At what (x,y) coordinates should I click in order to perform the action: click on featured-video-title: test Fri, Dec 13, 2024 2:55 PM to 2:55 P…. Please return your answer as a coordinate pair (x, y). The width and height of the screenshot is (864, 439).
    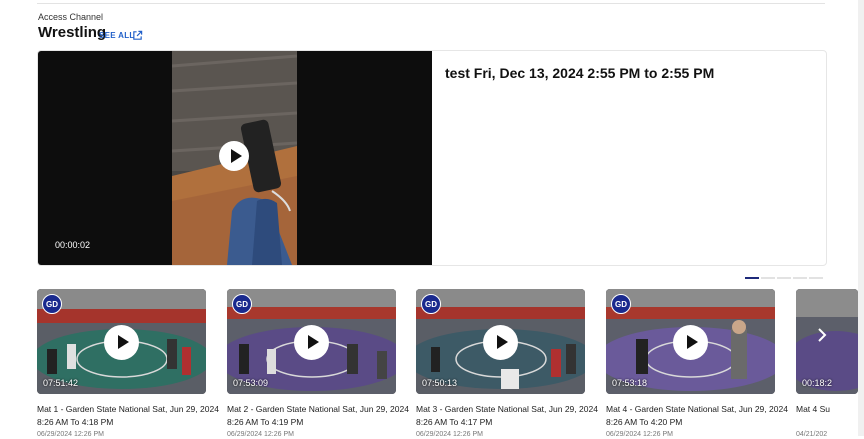
    Looking at the image, I should click on (579, 73).